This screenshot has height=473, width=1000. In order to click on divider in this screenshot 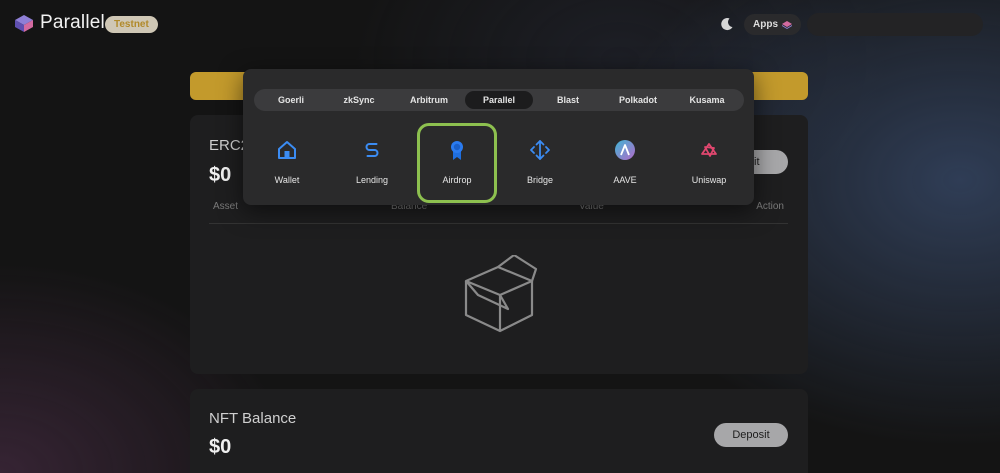, I will do `click(498, 223)`.